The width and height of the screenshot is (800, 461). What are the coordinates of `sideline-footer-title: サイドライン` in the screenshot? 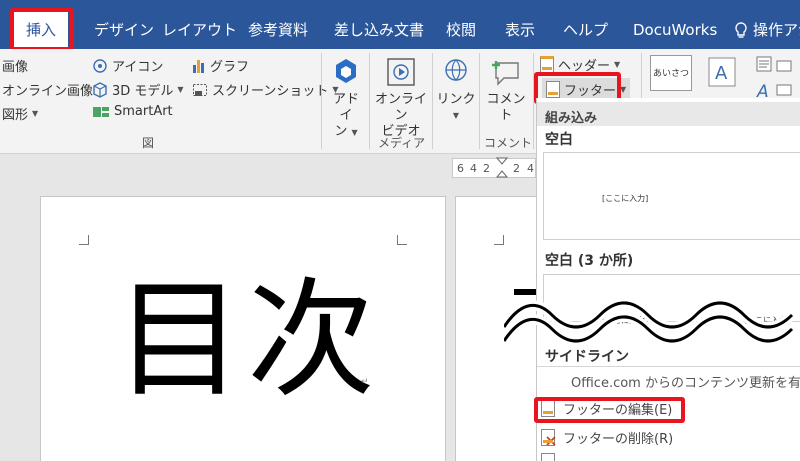 It's located at (587, 357).